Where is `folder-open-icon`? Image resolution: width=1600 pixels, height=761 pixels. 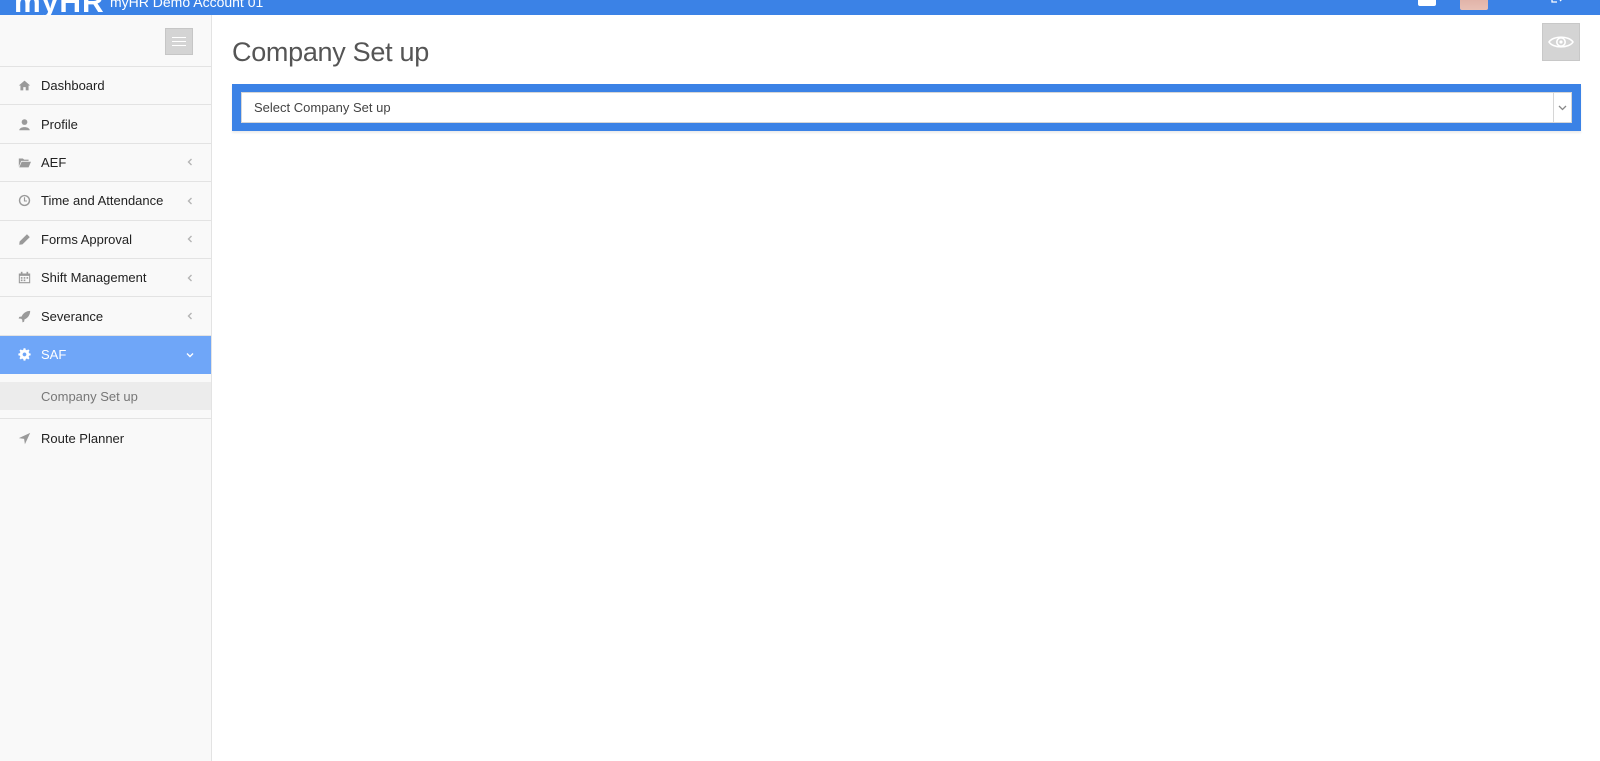
folder-open-icon is located at coordinates (24, 162).